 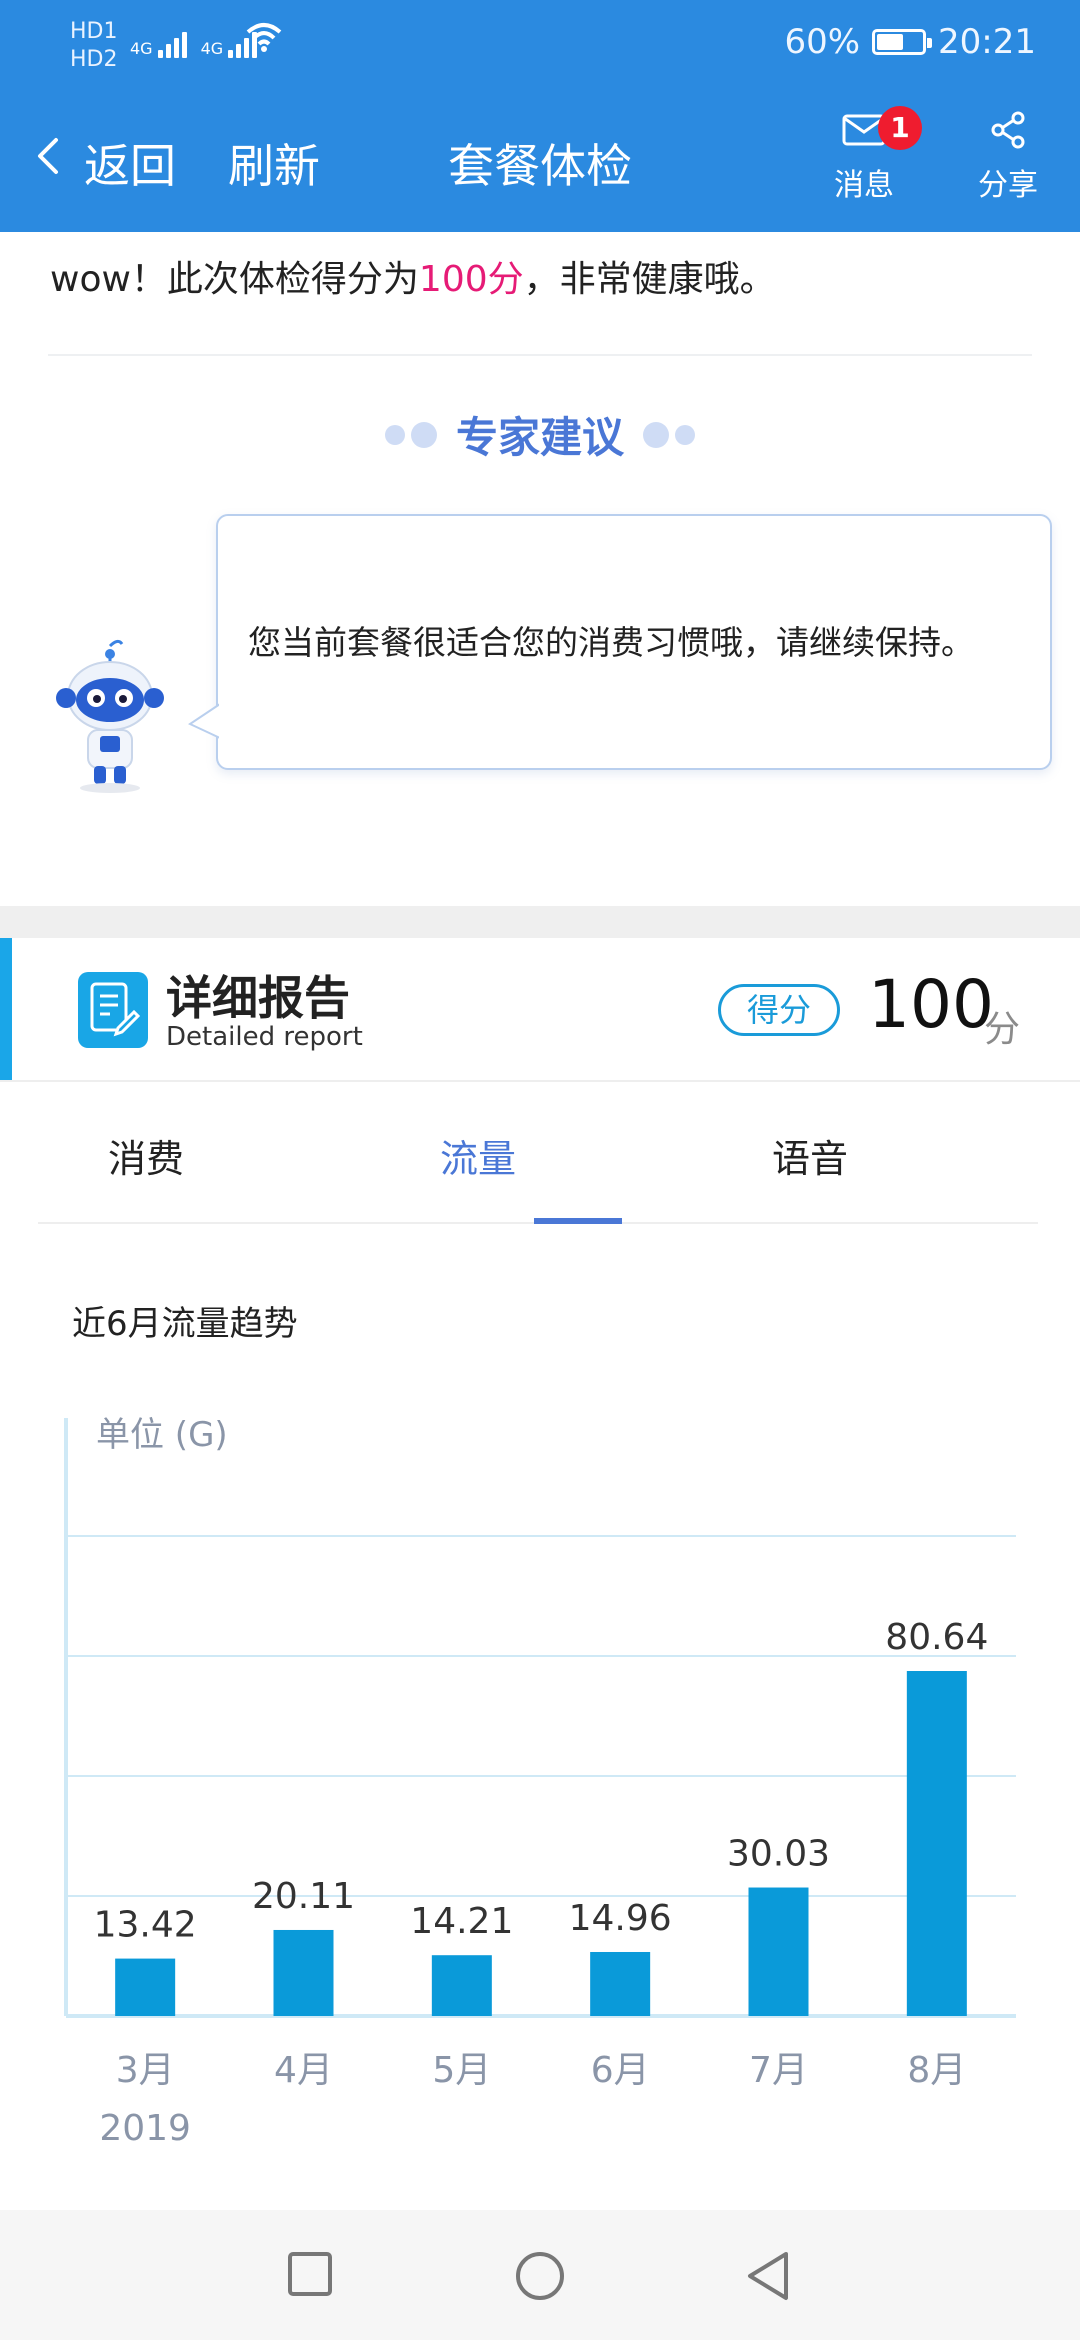 I want to click on share-icon, so click(x=1008, y=130).